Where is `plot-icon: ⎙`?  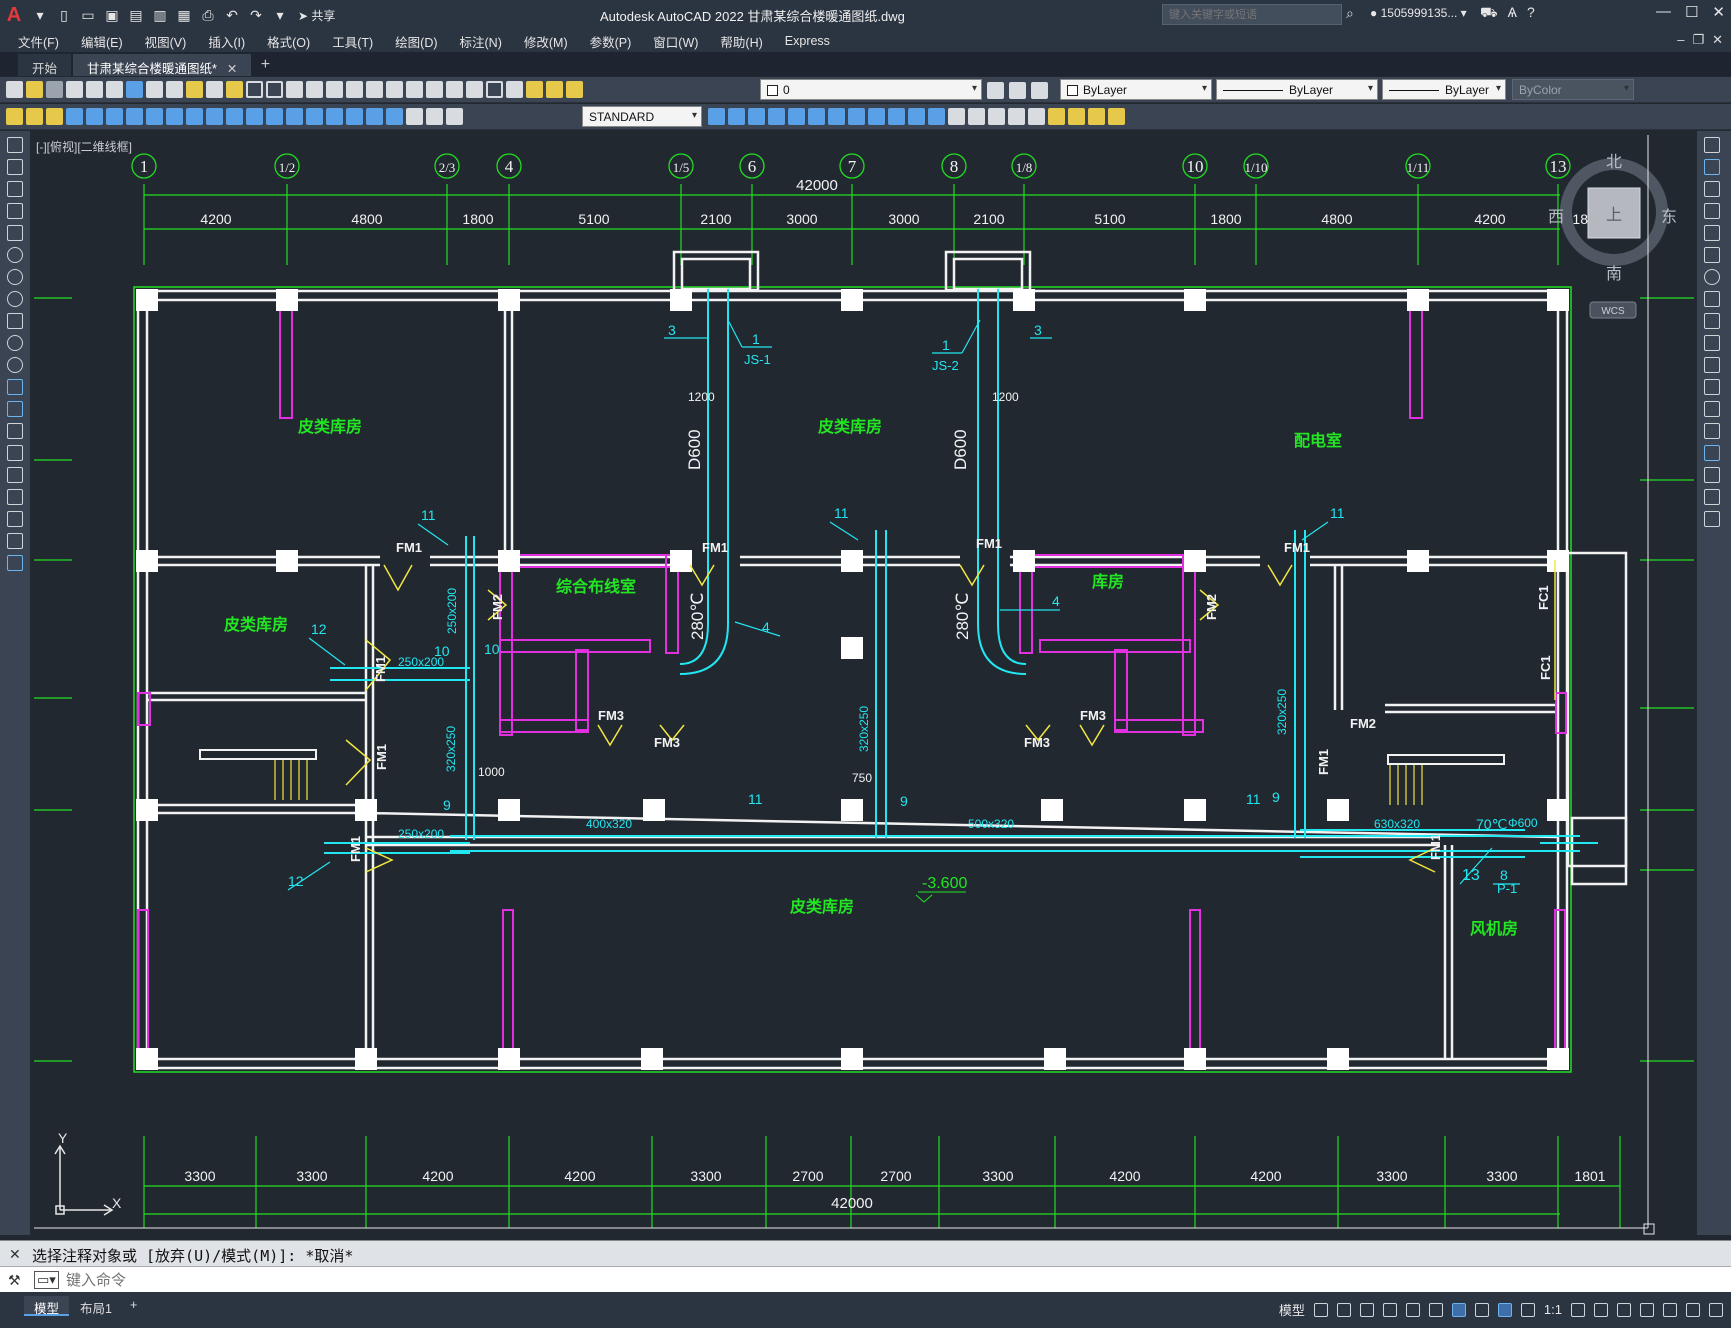
plot-icon: ⎙ is located at coordinates (208, 15).